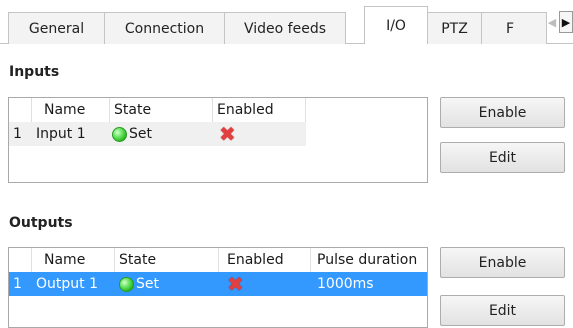  What do you see at coordinates (566, 22) in the screenshot?
I see `scroll-right-arrow-icon: ▶` at bounding box center [566, 22].